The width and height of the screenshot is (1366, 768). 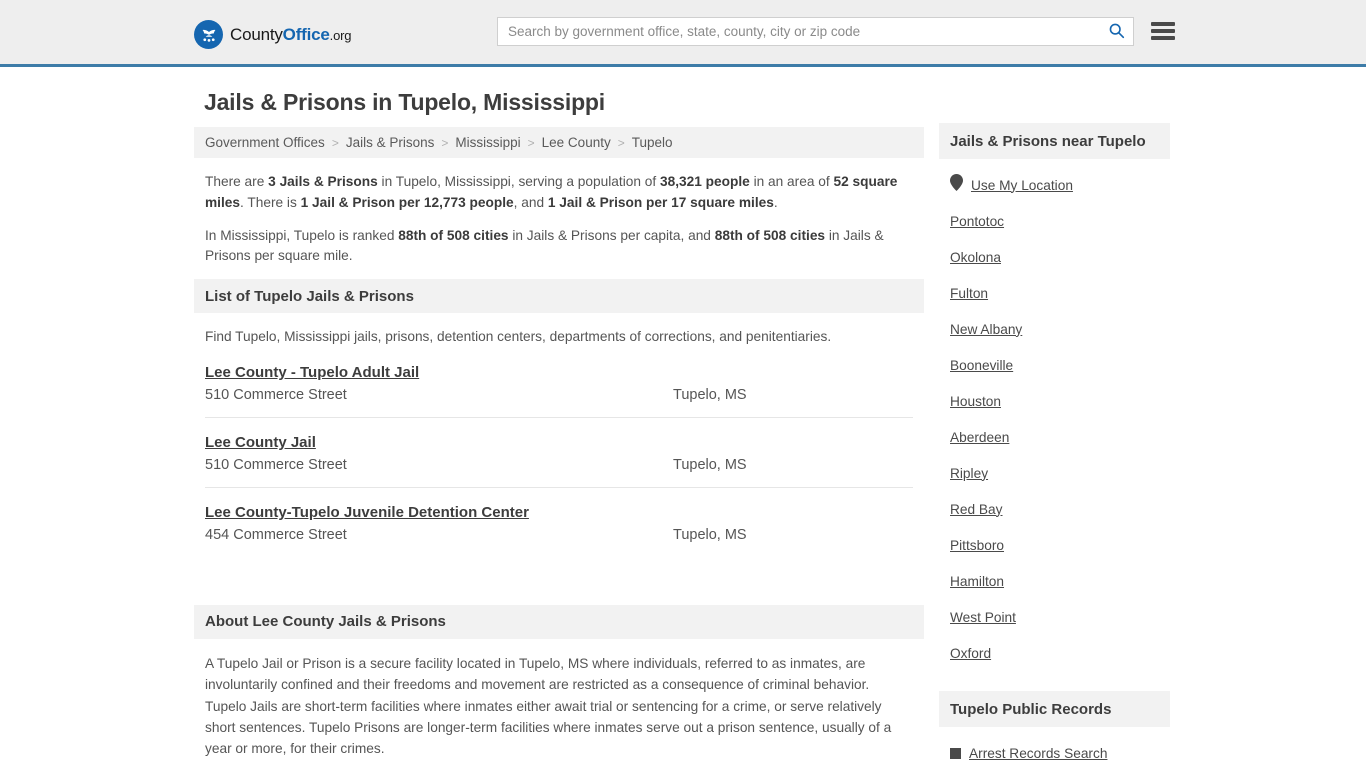 I want to click on stat-text: In Mississippi, Tupelo is ranked, so click(x=302, y=235).